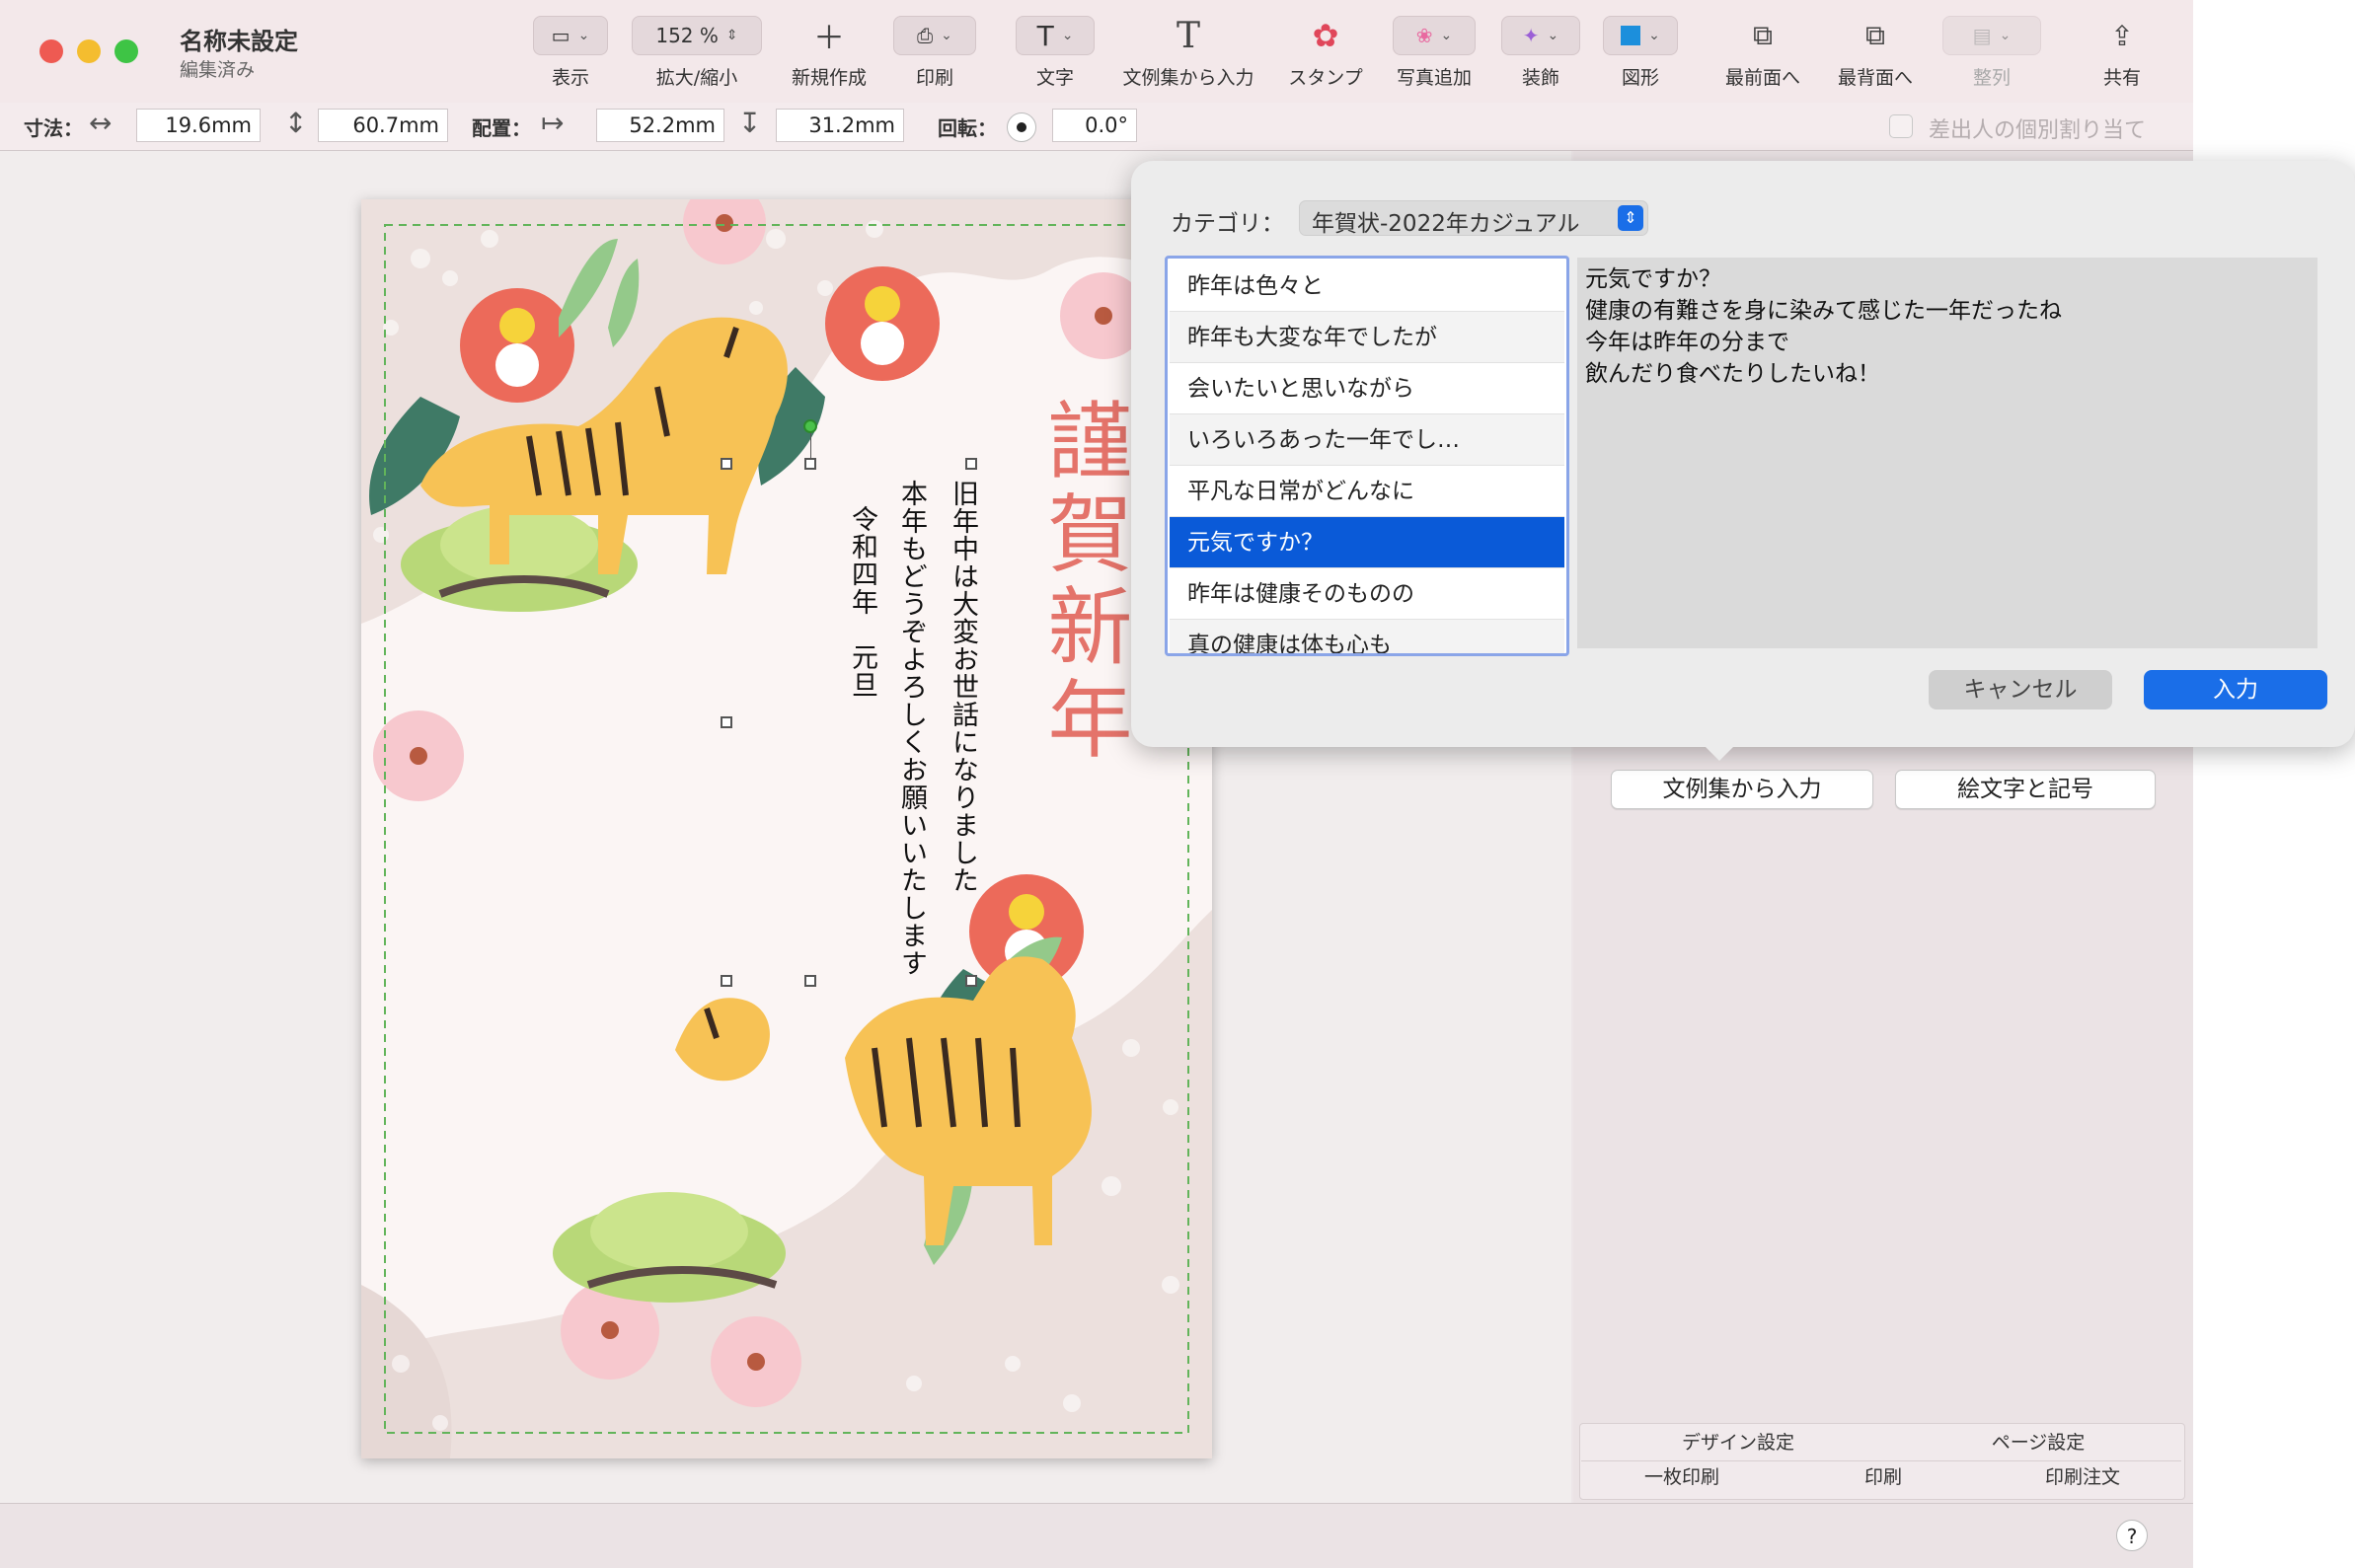 This screenshot has height=1568, width=2355. Describe the element at coordinates (1367, 636) in the screenshot. I see `list-item: 真の健康は体も心も` at that location.